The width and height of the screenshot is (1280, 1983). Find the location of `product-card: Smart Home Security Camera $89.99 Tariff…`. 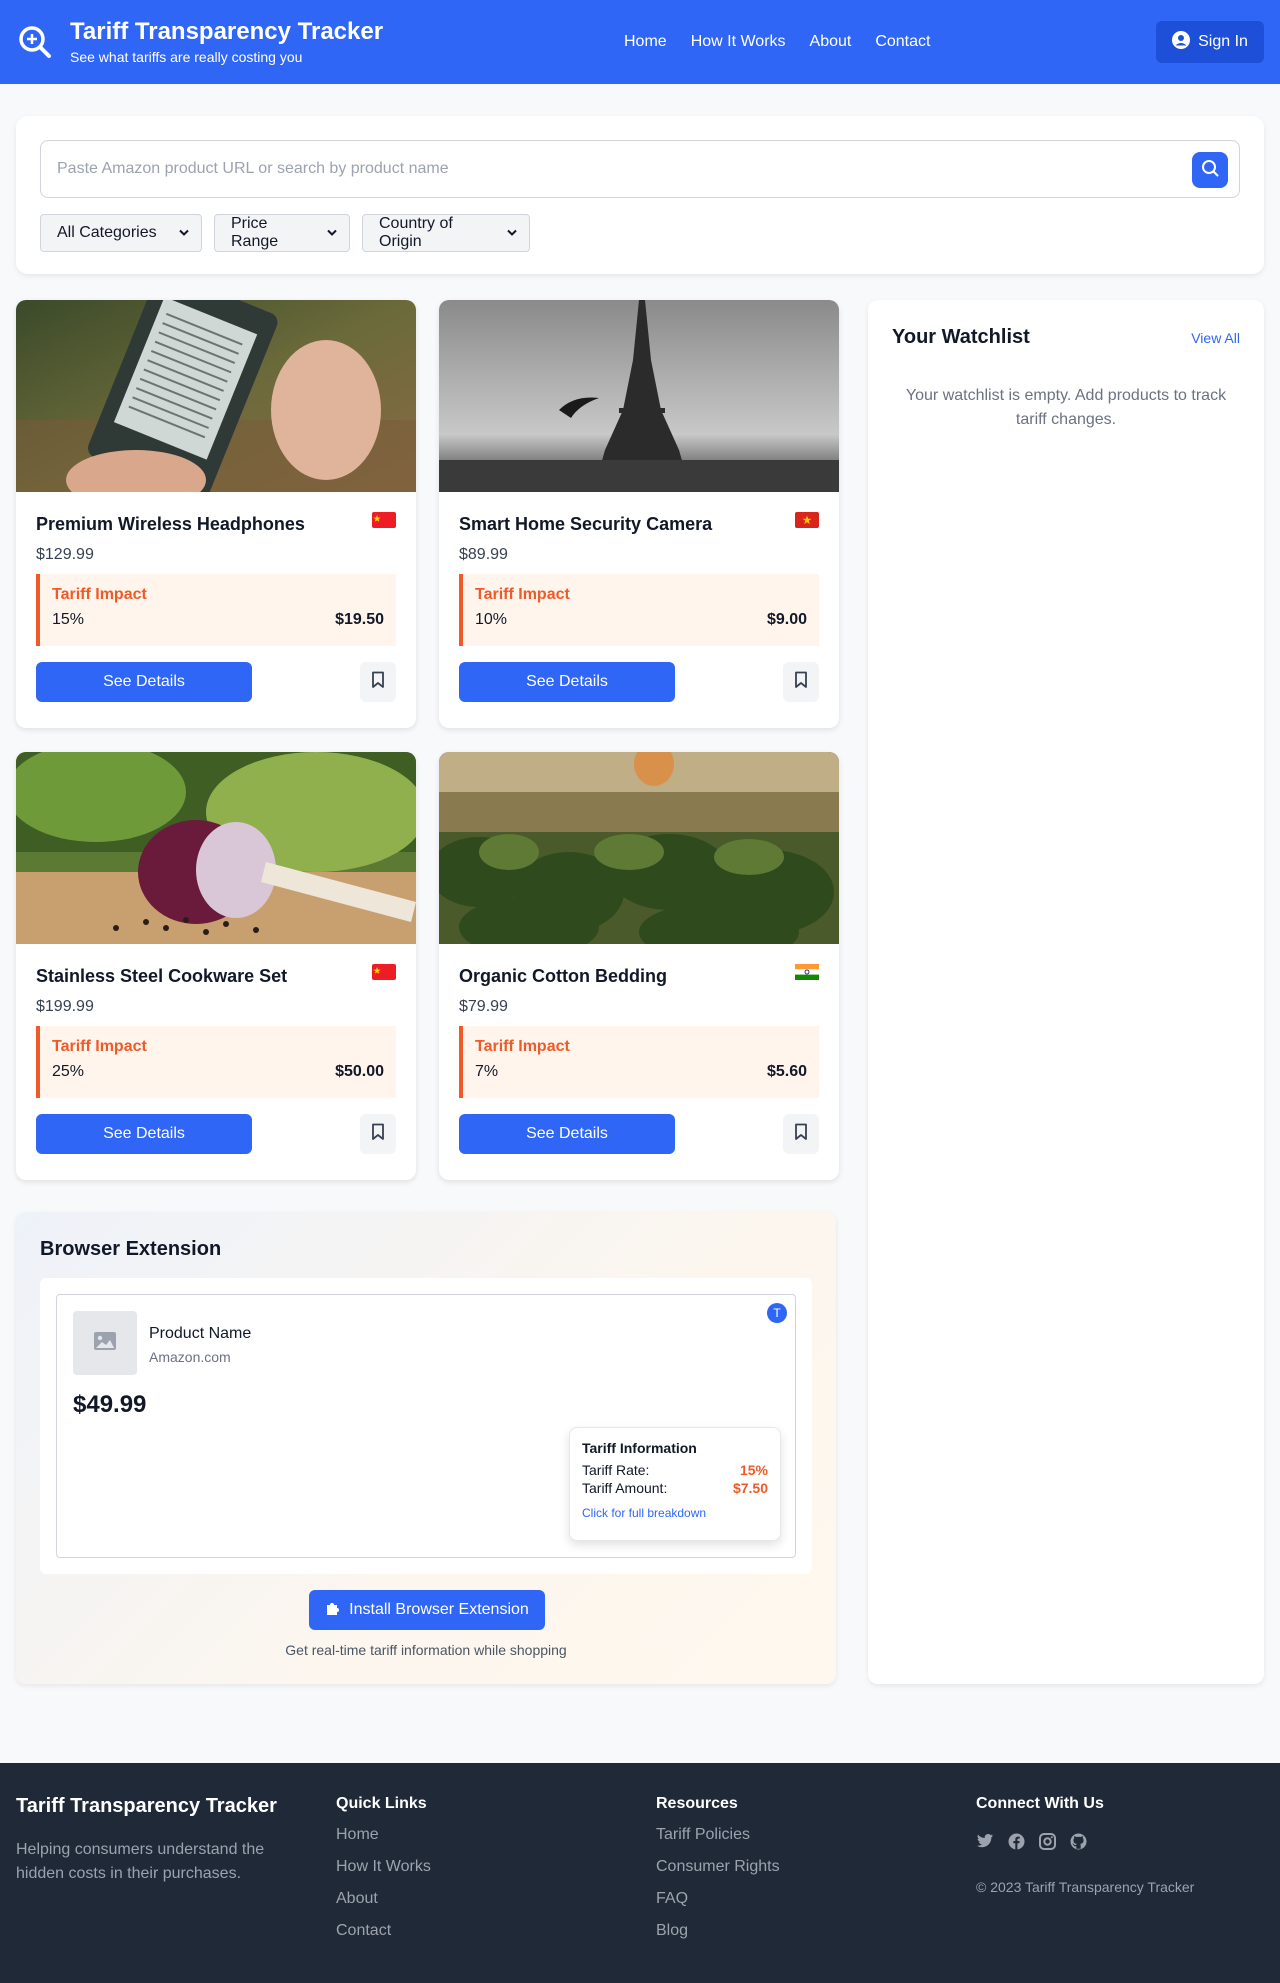

product-card: Smart Home Security Camera $89.99 Tariff… is located at coordinates (639, 514).